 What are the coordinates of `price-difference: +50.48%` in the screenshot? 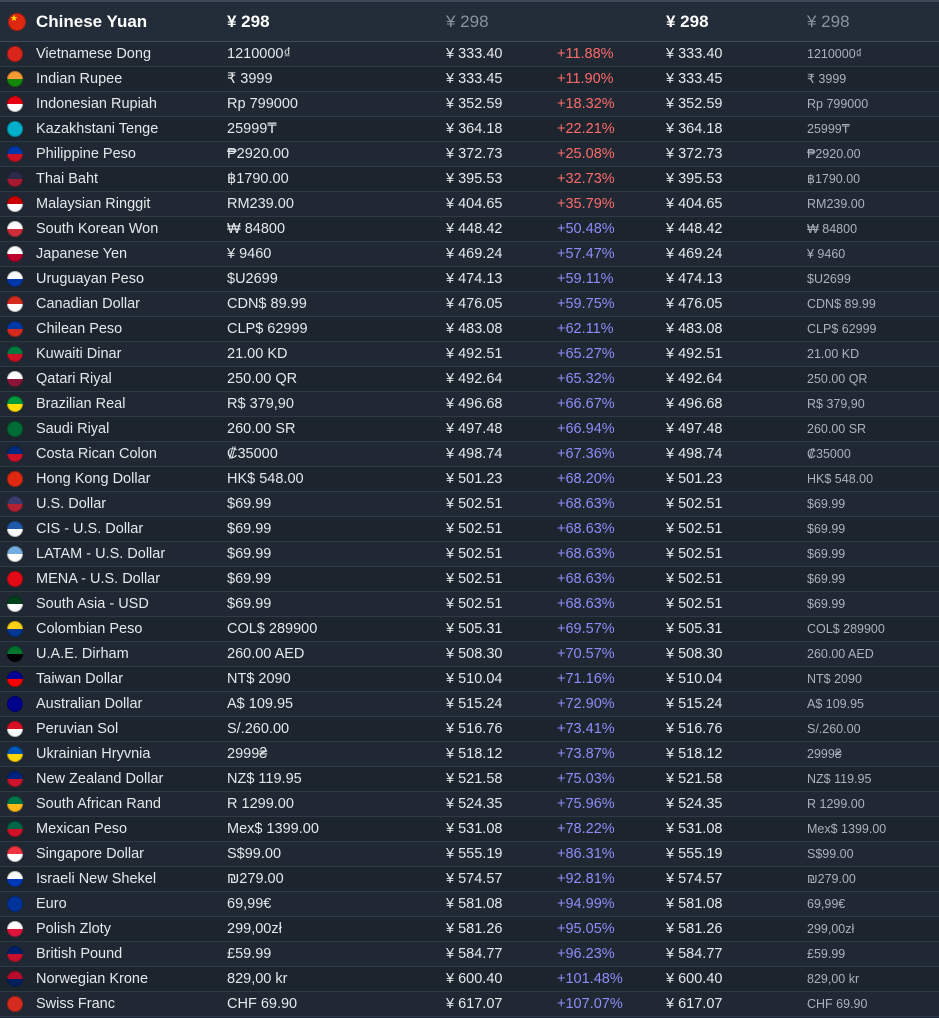 It's located at (586, 229).